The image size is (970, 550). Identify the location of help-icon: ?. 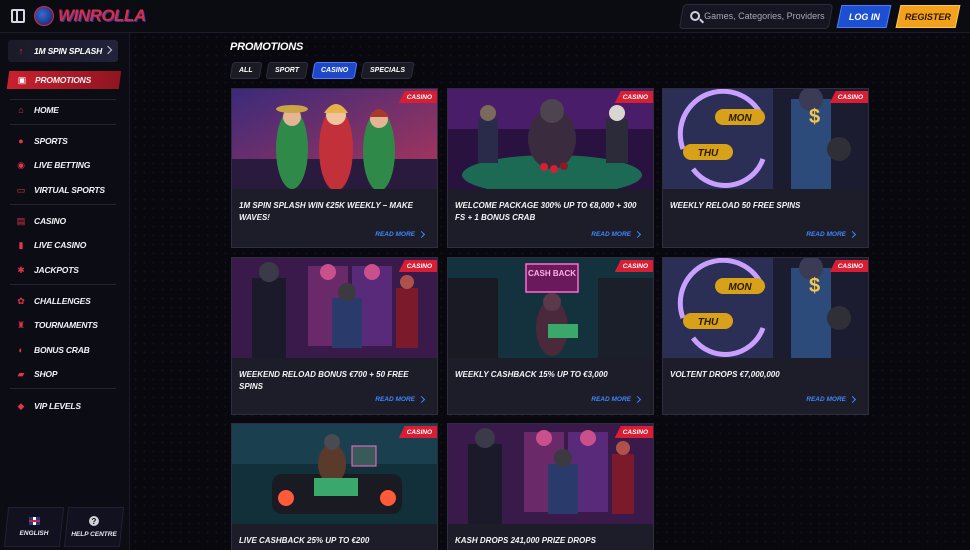
(94, 521).